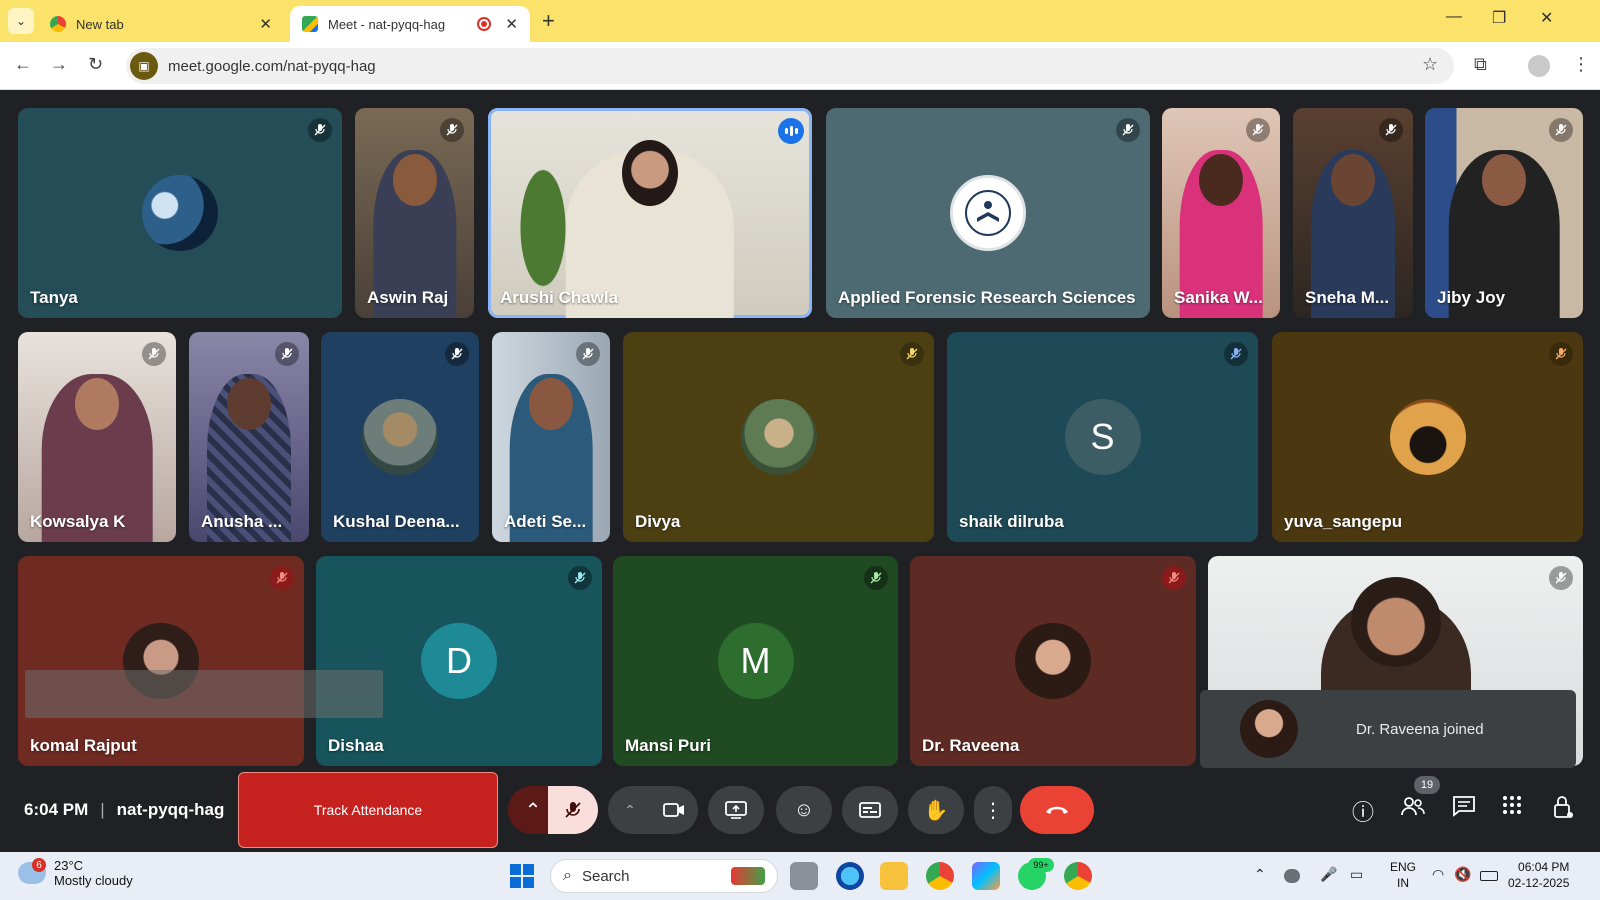 The height and width of the screenshot is (900, 1600). What do you see at coordinates (161, 24) in the screenshot?
I see `tab-new-tab: New tab ✕` at bounding box center [161, 24].